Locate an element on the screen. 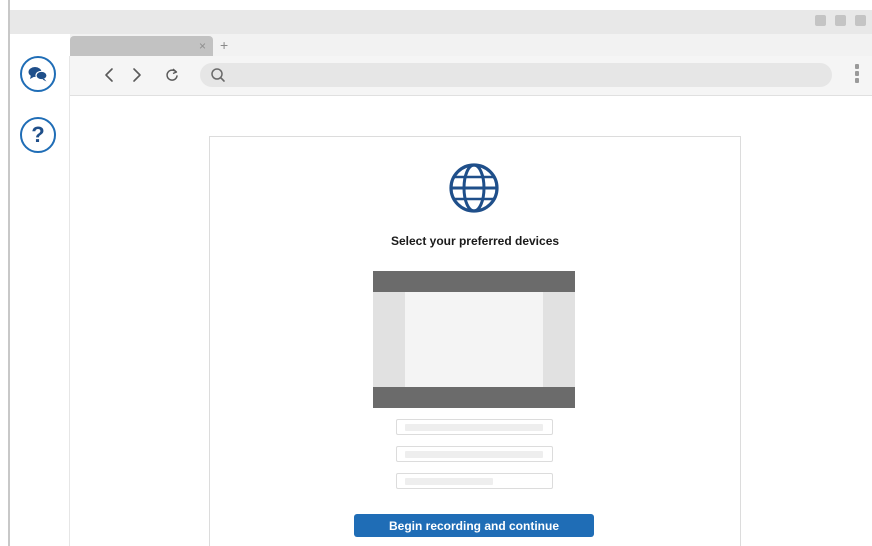 This screenshot has height=546, width=872. begin-recording-button: Begin recording and continue is located at coordinates (474, 525).